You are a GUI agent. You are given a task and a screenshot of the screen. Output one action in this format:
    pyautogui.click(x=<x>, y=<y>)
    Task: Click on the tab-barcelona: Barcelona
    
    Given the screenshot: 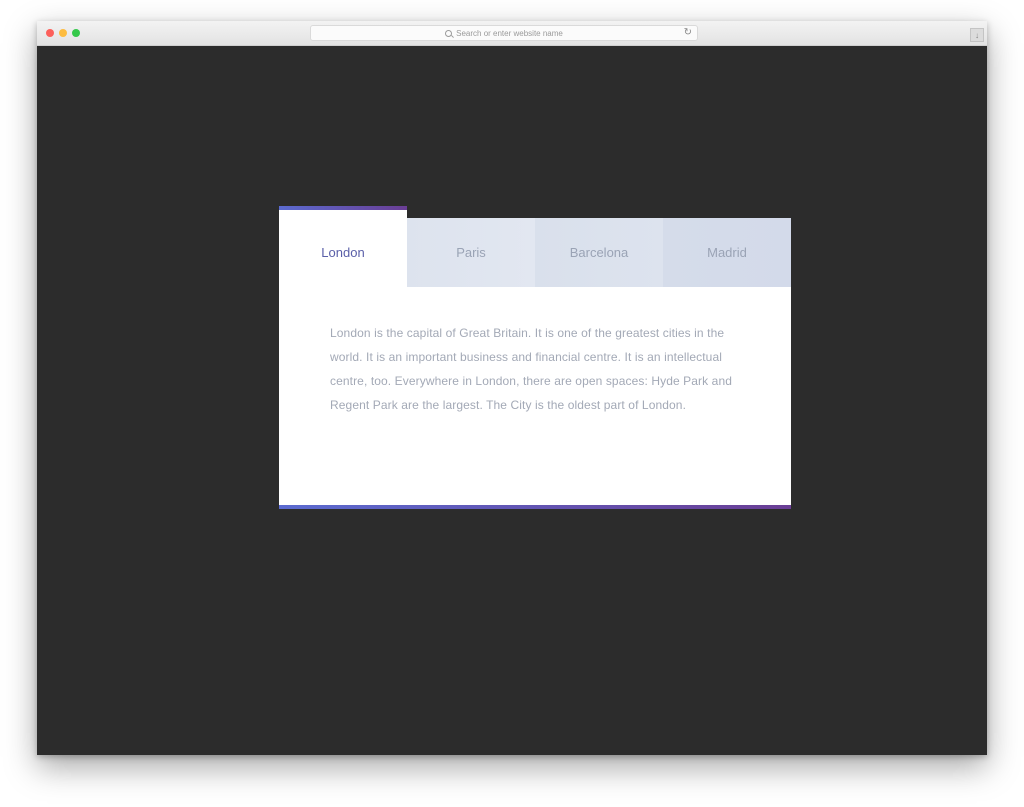 What is the action you would take?
    pyautogui.click(x=599, y=252)
    